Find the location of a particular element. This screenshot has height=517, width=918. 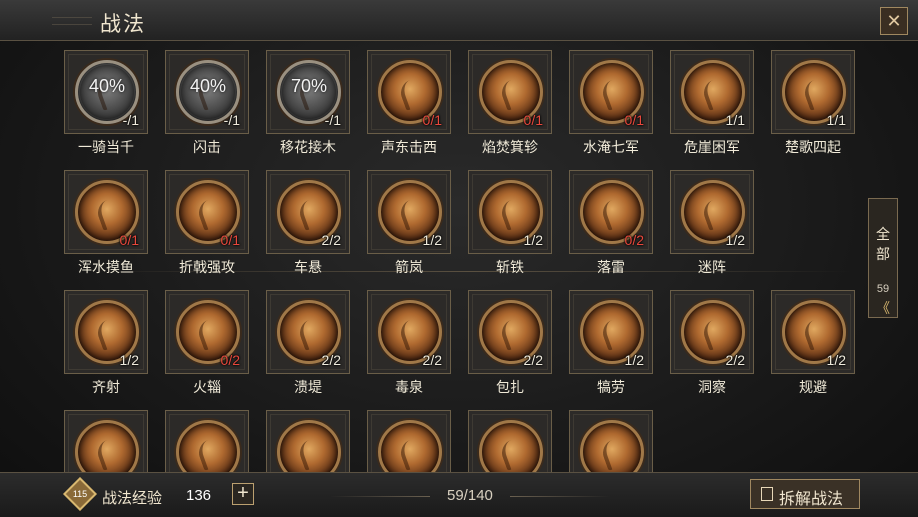

dismantle-tactics-button: 拆解战法 is located at coordinates (805, 494).